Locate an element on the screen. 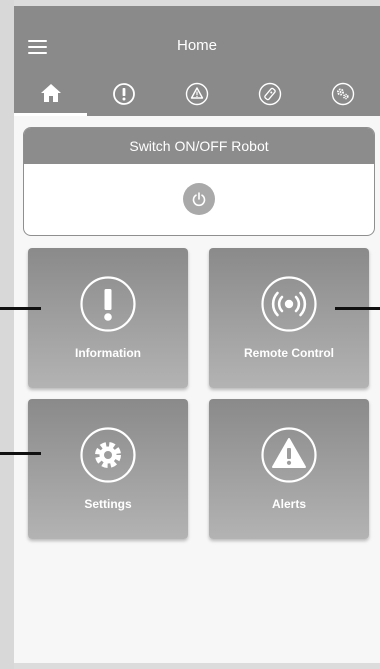  remote-icon is located at coordinates (269, 94).